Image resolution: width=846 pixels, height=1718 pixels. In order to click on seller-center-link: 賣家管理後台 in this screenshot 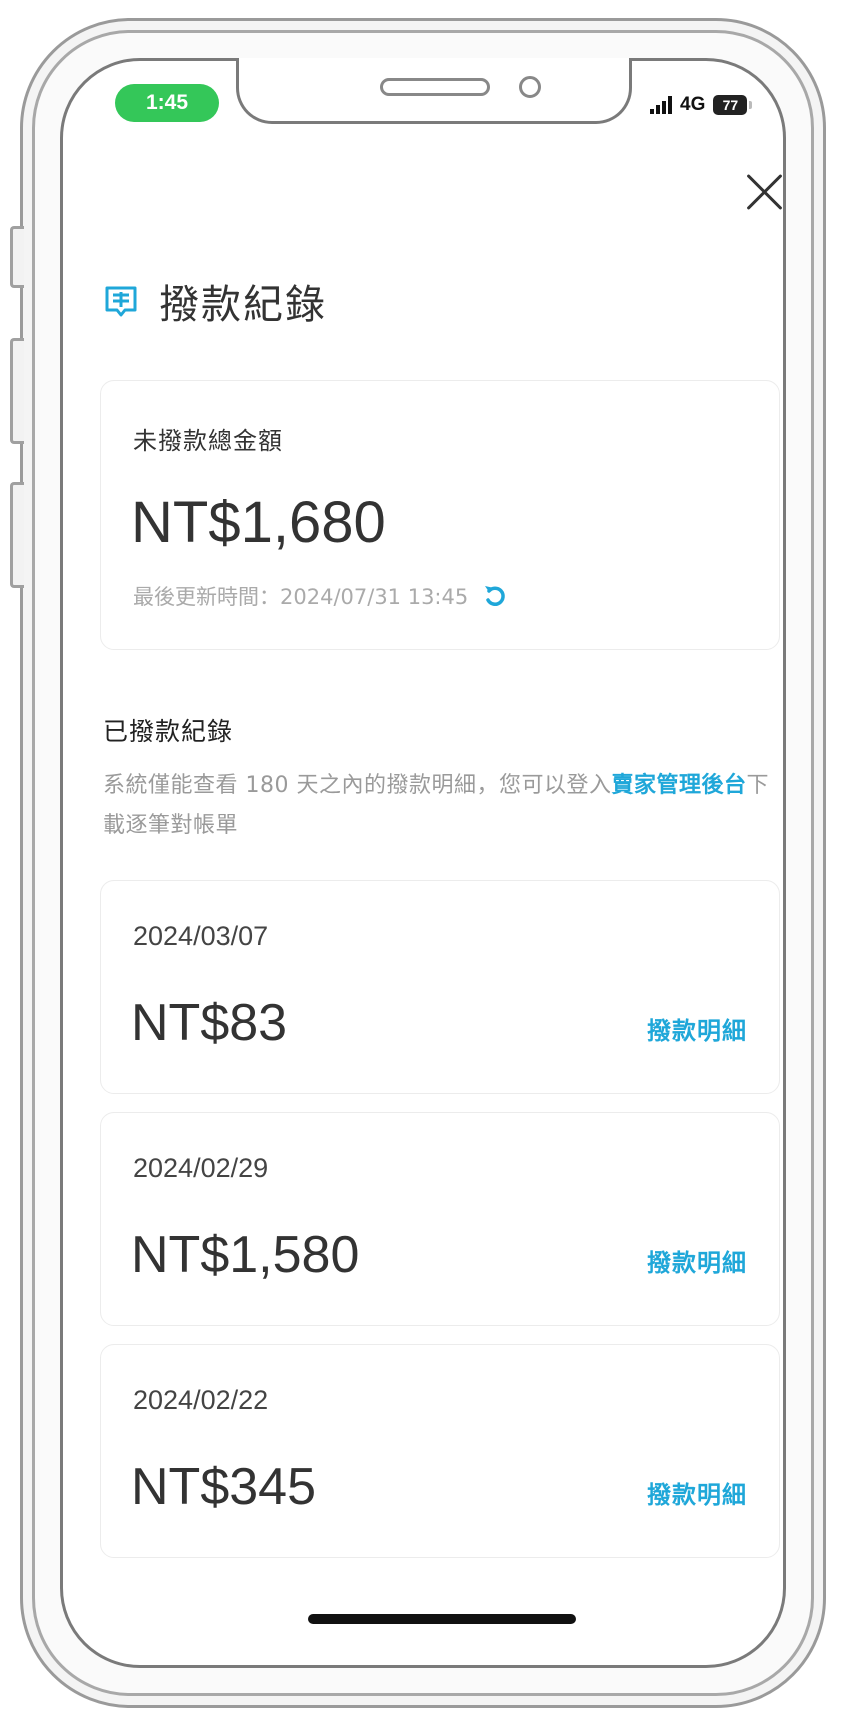, I will do `click(678, 785)`.